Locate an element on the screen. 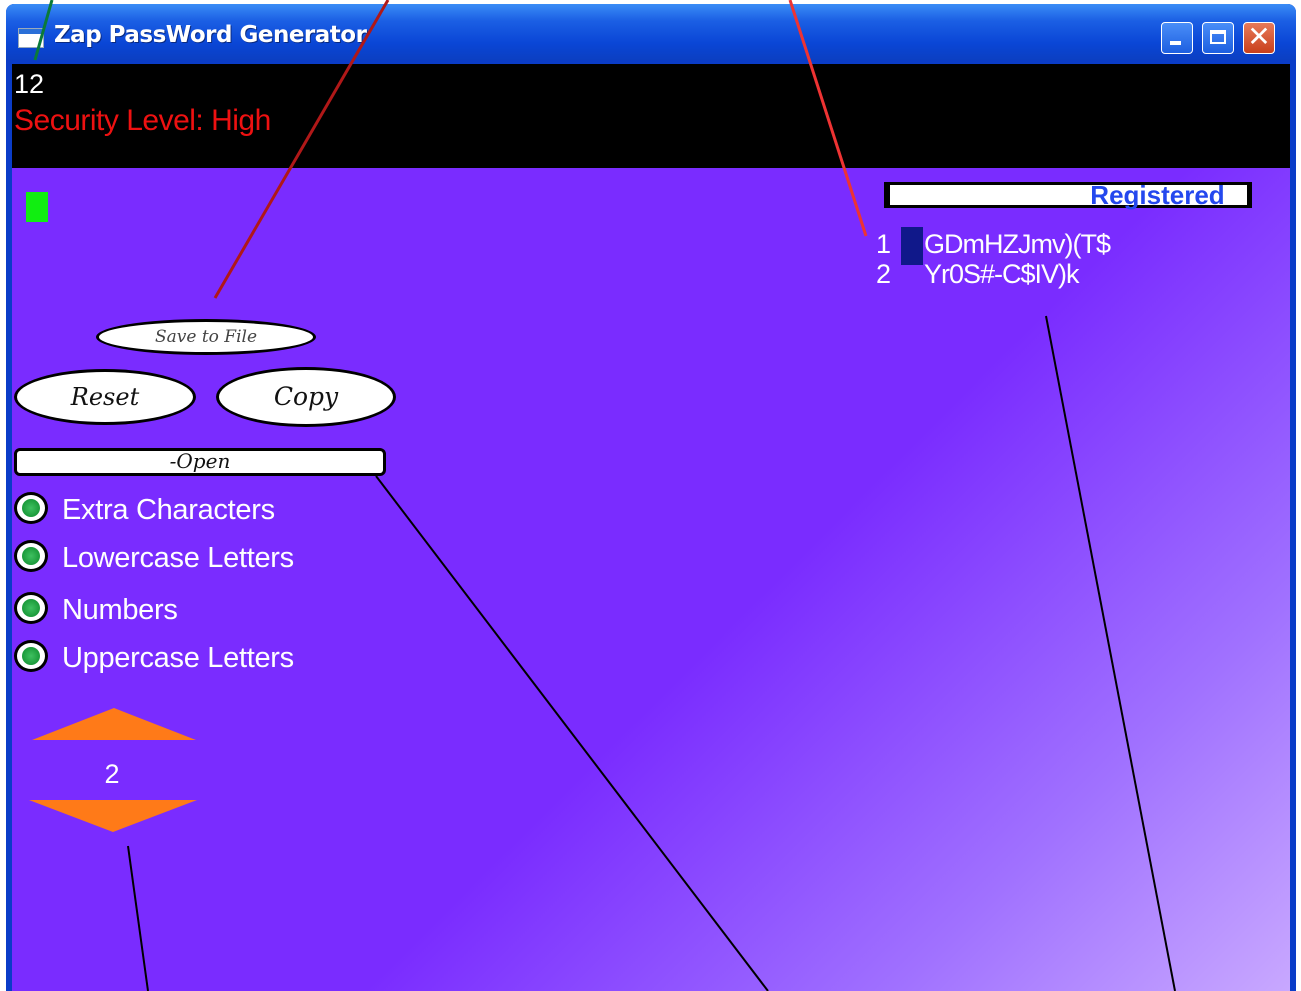  close-button: ✕ is located at coordinates (1259, 37).